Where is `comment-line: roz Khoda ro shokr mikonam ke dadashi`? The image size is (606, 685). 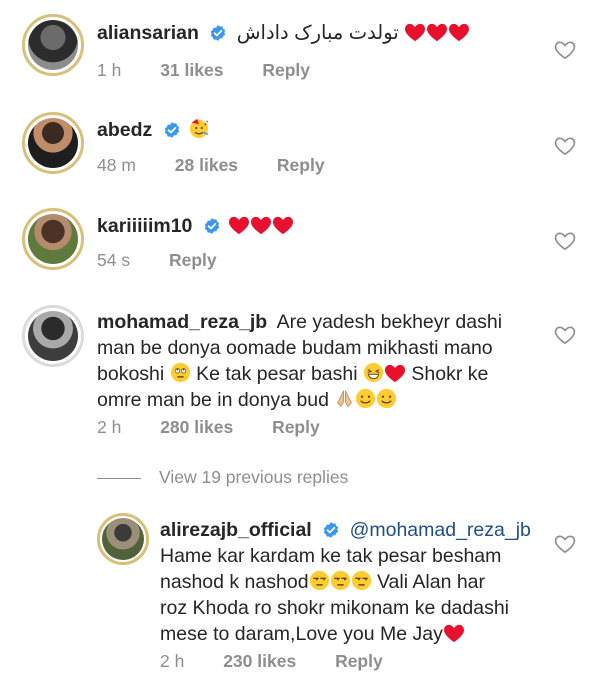
comment-line: roz Khoda ro shokr mikonam ke dadashi is located at coordinates (335, 608).